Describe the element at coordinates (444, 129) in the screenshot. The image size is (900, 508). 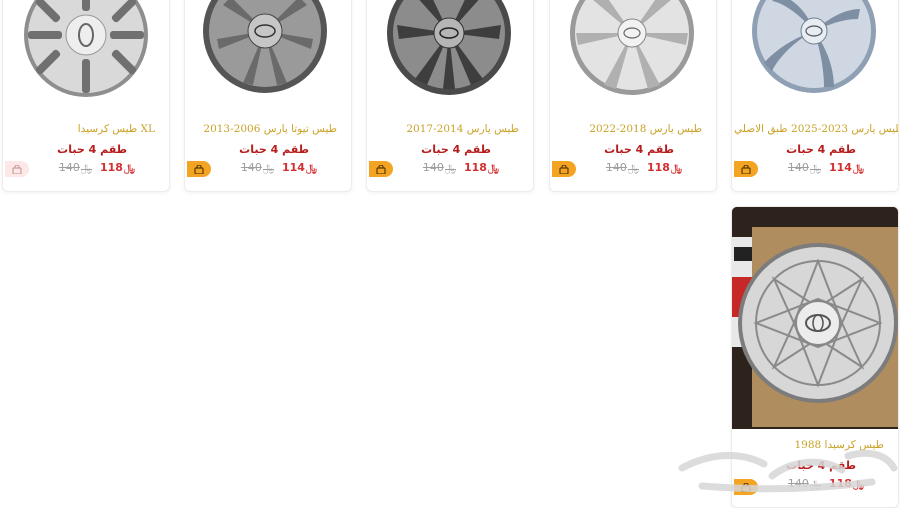
I see `product-title: طيس يارس 2014-2017` at that location.